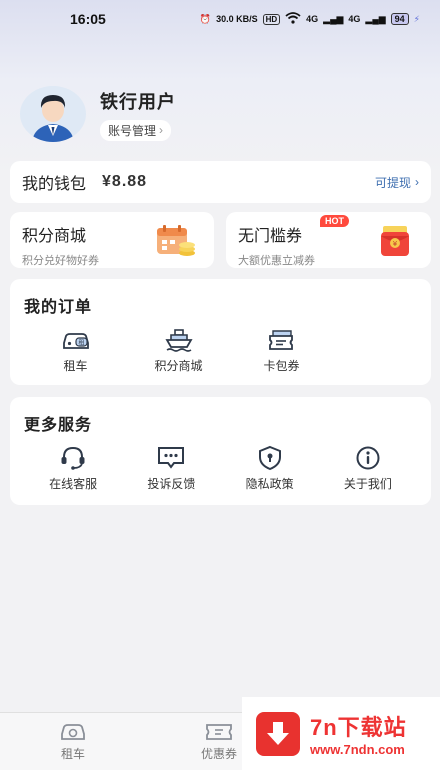 This screenshot has width=440, height=770. I want to click on watermark-logo: 7n下载站 www.7ndn.com, so click(341, 733).